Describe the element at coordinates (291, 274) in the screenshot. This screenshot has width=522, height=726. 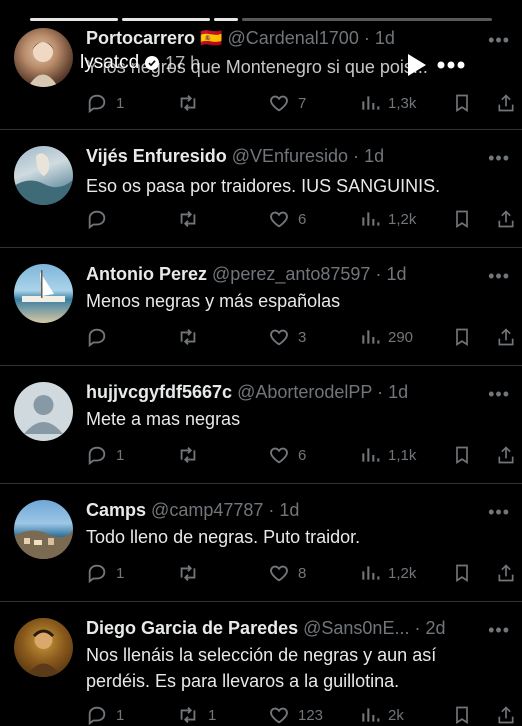
I see `author-handle: @perez_anto87597` at that location.